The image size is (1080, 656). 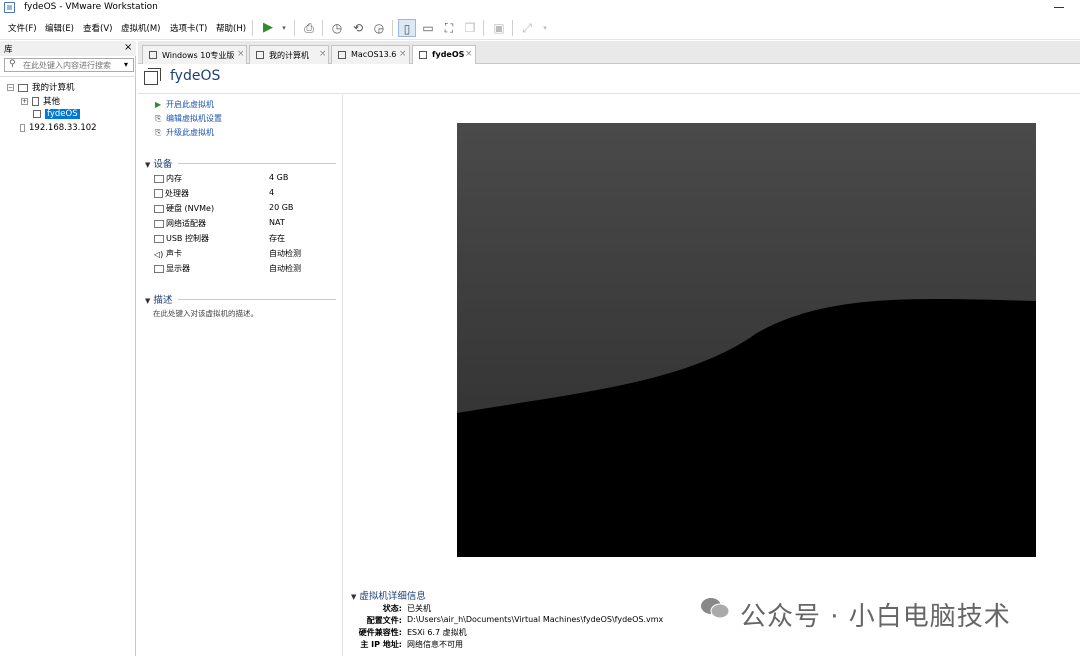 I want to click on tab-macos: MacOS13.6 ×, so click(x=370, y=54).